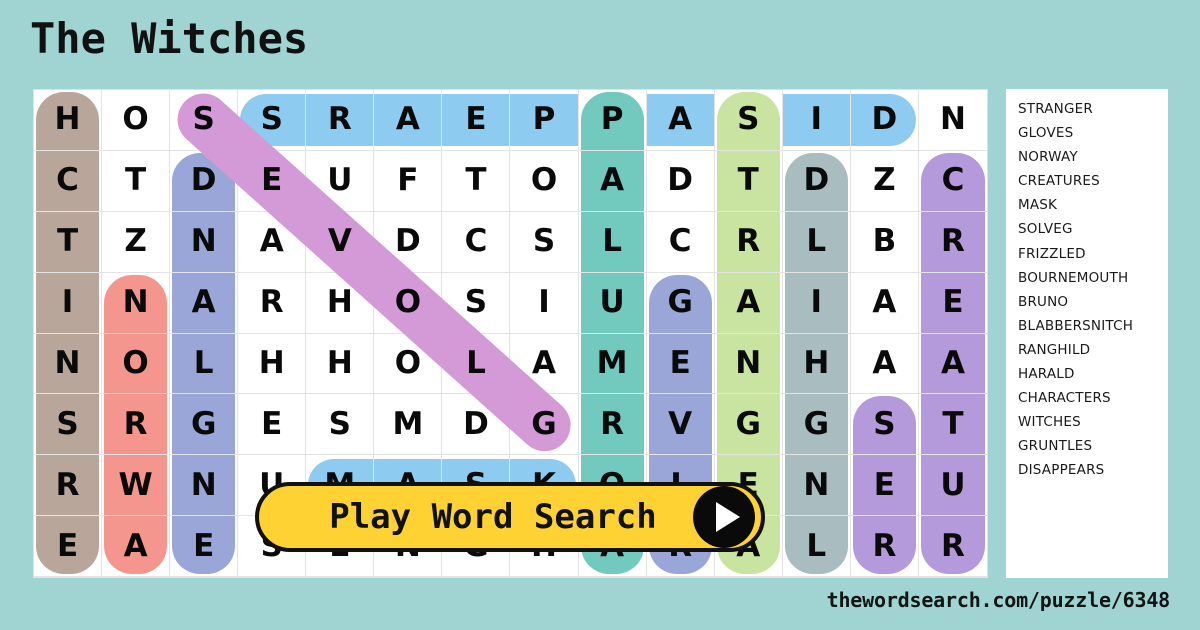 This screenshot has height=630, width=1200. Describe the element at coordinates (408, 181) in the screenshot. I see `grid-cell: F` at that location.